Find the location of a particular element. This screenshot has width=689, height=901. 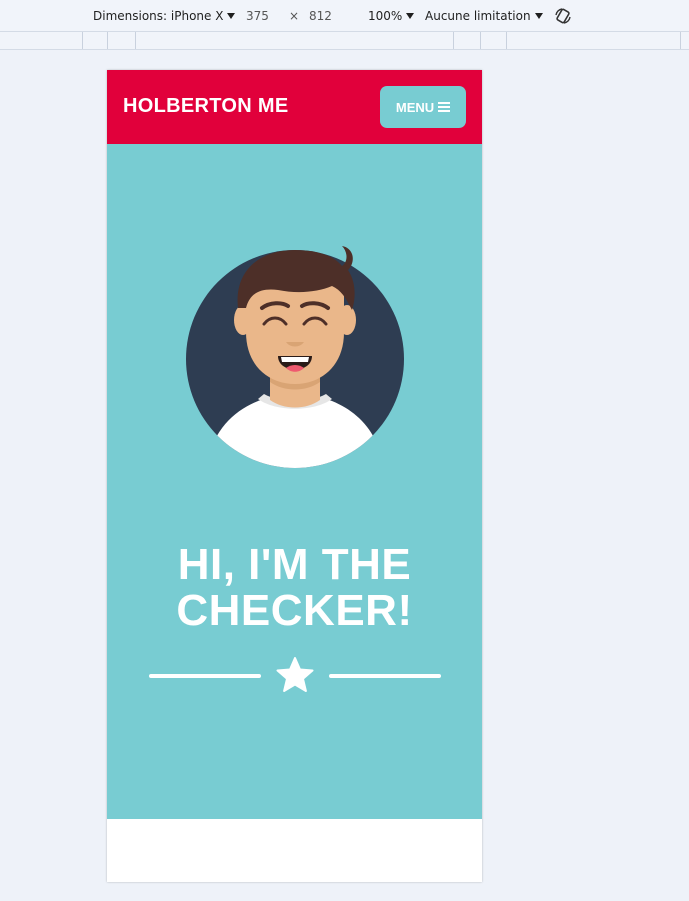

hamburger-icon is located at coordinates (444, 107).